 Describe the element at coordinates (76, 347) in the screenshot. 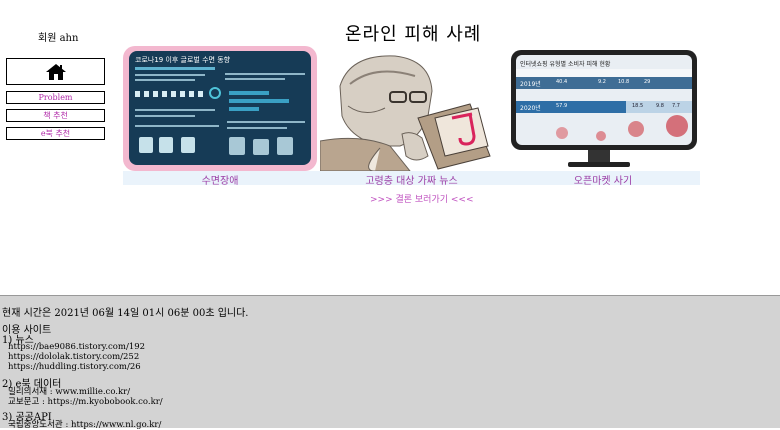

I see `news-link: https://bae9086.tistory.com/192` at that location.